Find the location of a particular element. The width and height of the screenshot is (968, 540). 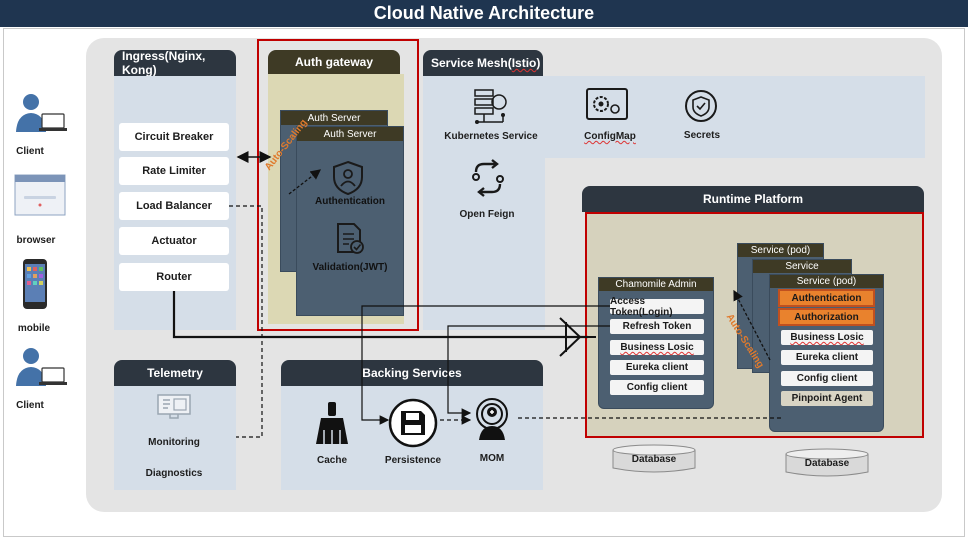

pod-auto-scaling-arrow is located at coordinates (752, 325).